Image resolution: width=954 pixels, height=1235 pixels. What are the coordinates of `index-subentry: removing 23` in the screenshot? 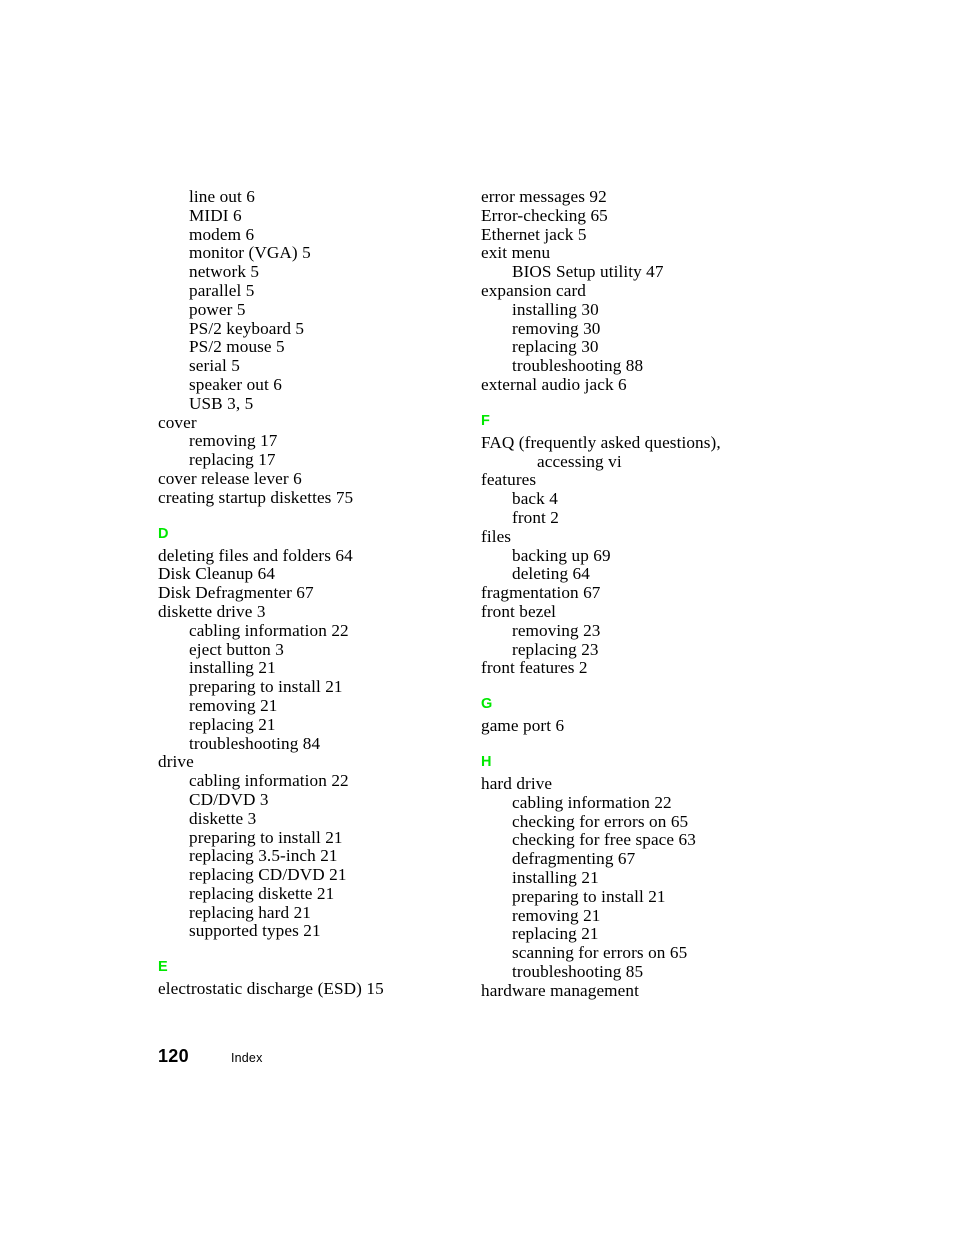 It's located at (556, 630).